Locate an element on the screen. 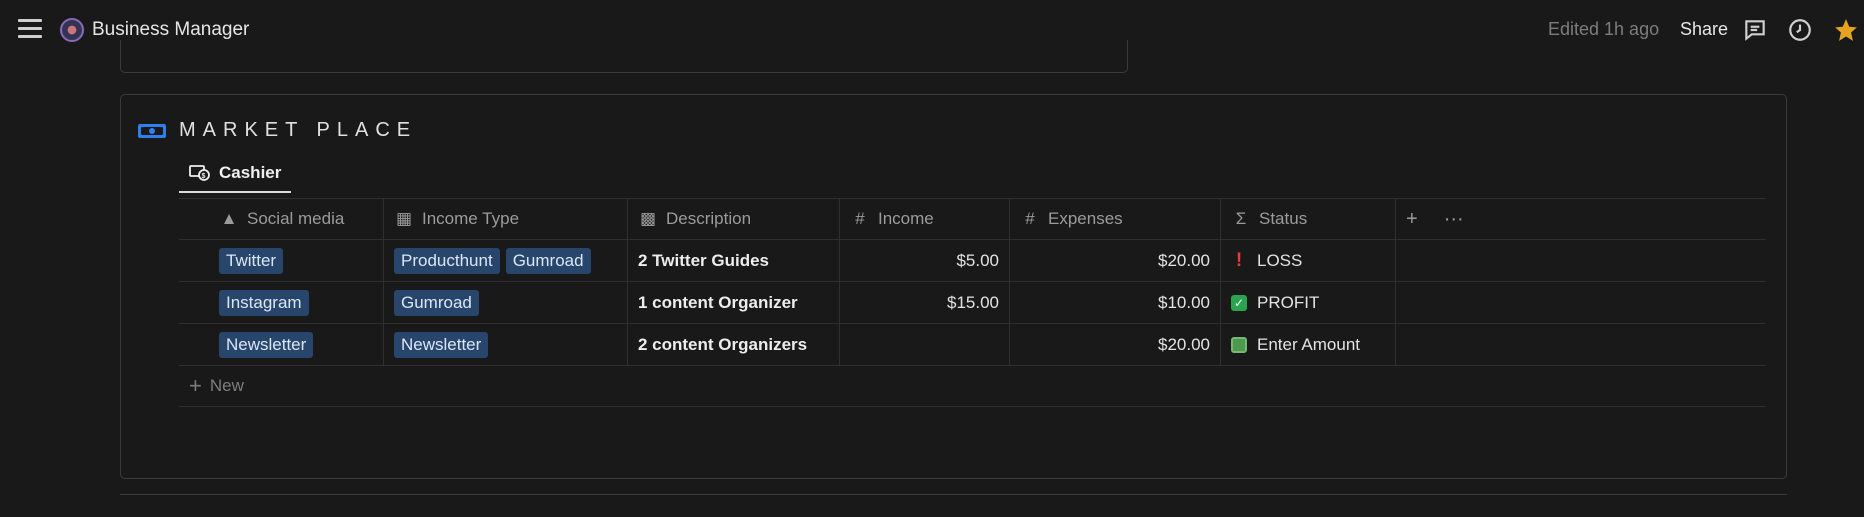 The image size is (1864, 517). workspace-icon is located at coordinates (72, 30).